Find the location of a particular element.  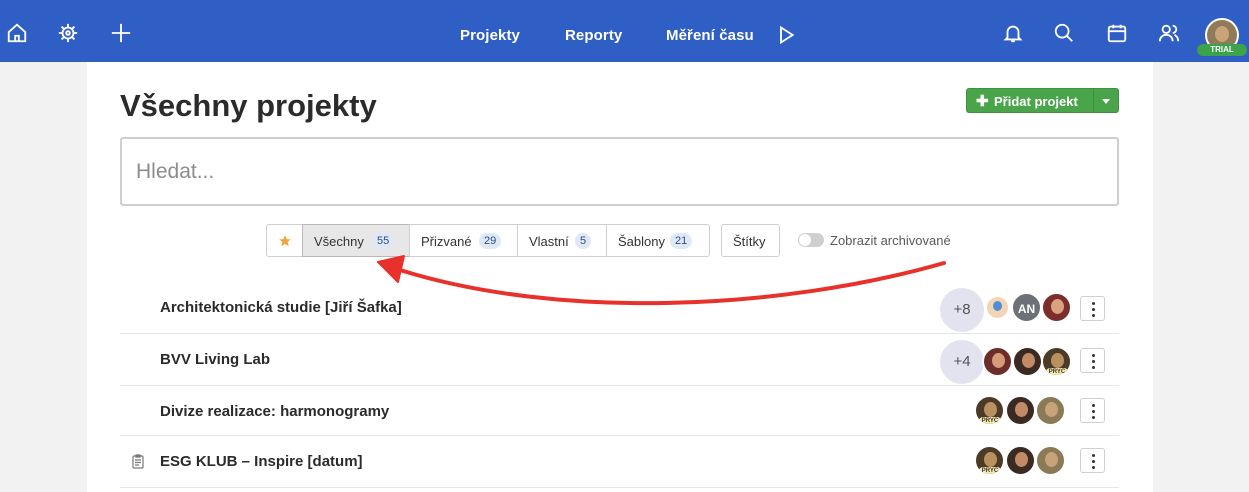

tags-label: Štítky is located at coordinates (749, 241).